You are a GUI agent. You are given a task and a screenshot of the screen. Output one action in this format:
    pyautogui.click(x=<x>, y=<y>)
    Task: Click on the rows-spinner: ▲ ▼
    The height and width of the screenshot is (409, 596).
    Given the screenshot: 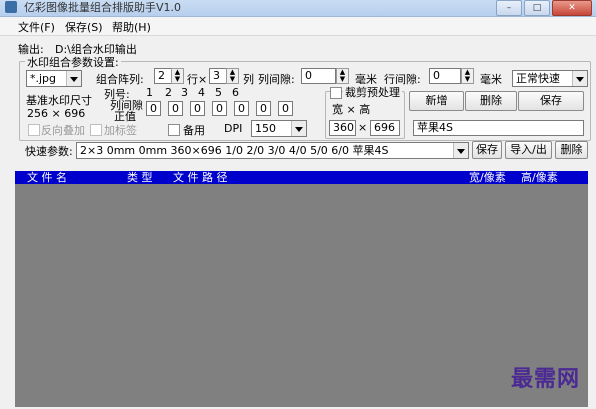 What is the action you would take?
    pyautogui.click(x=177, y=76)
    